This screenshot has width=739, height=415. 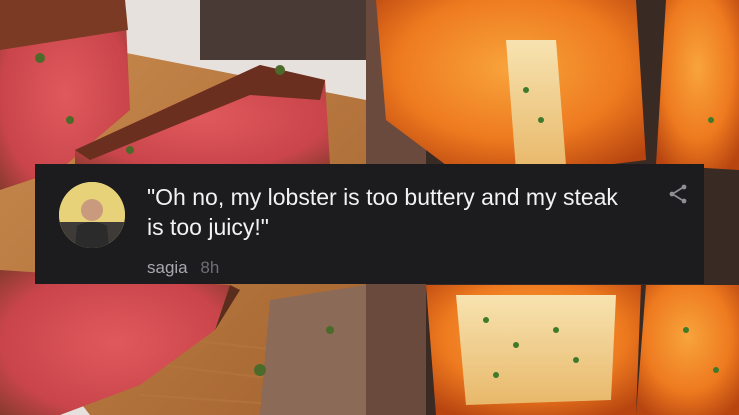 I want to click on avatar, so click(x=92, y=215).